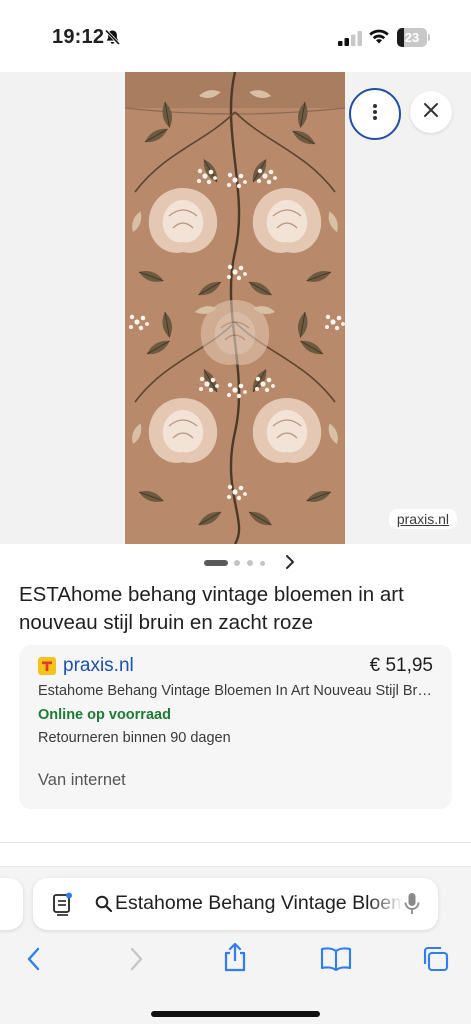 This screenshot has width=471, height=1024. What do you see at coordinates (259, 903) in the screenshot?
I see `address-text: Estahome Behang Vintage Bloemen` at bounding box center [259, 903].